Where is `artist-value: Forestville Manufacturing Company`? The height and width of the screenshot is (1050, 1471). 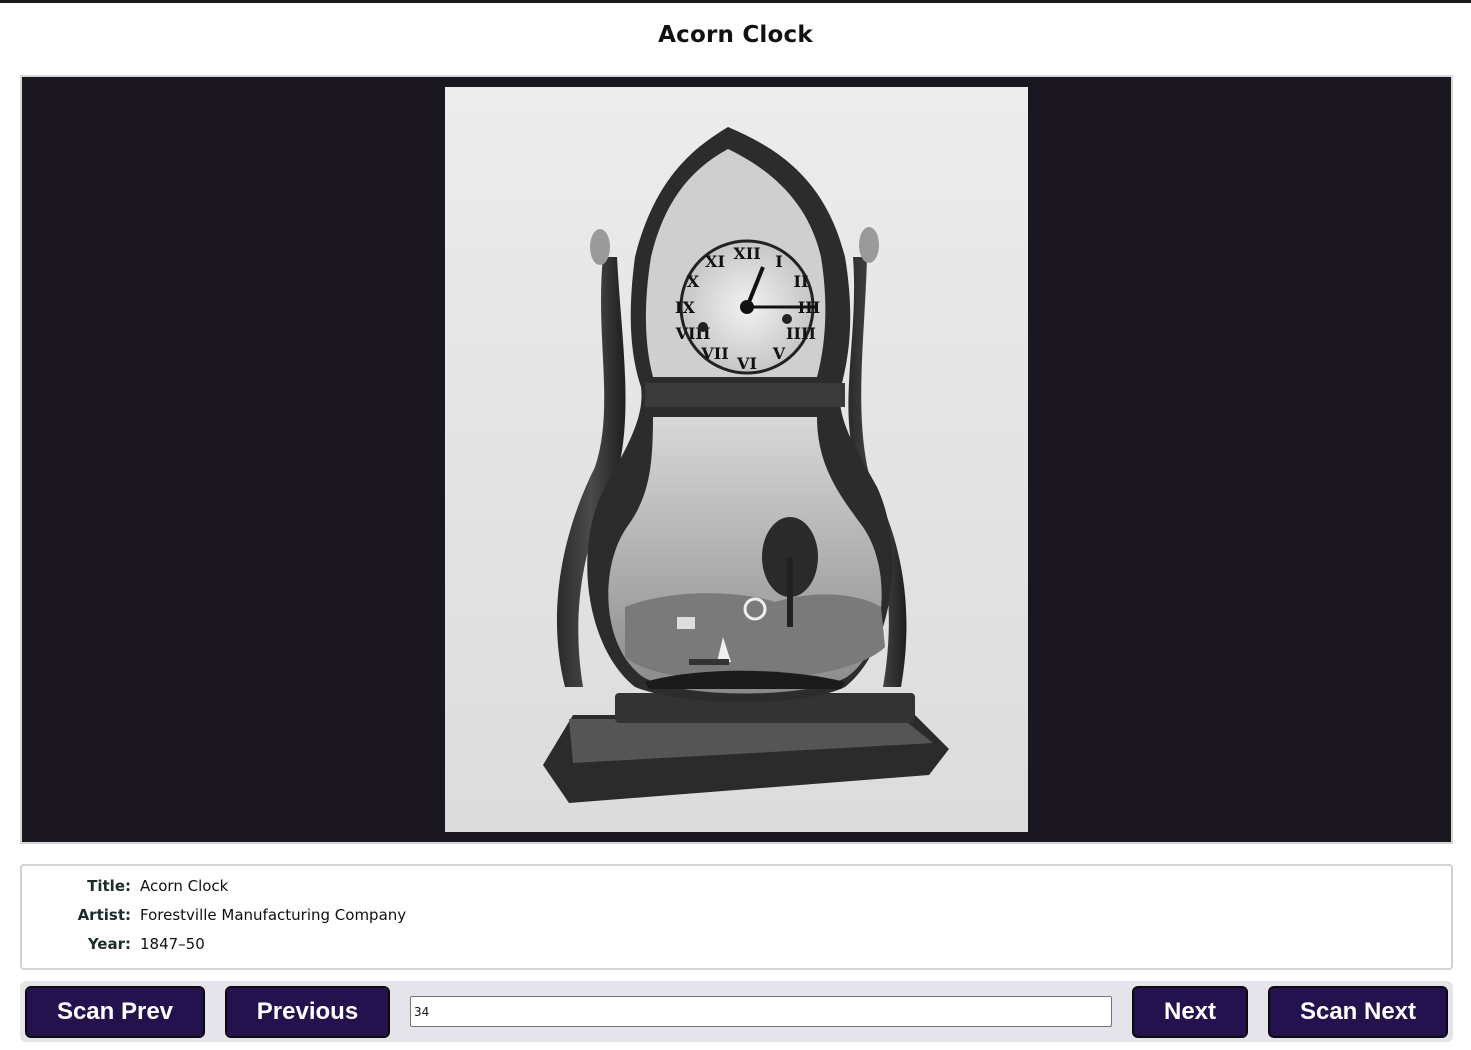 artist-value: Forestville Manufacturing Company is located at coordinates (273, 915).